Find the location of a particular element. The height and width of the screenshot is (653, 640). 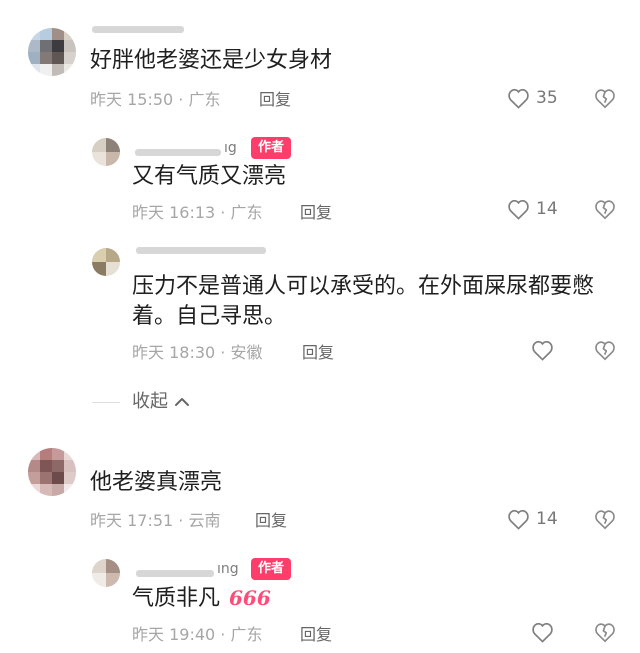

chevron-up-icon is located at coordinates (182, 402).